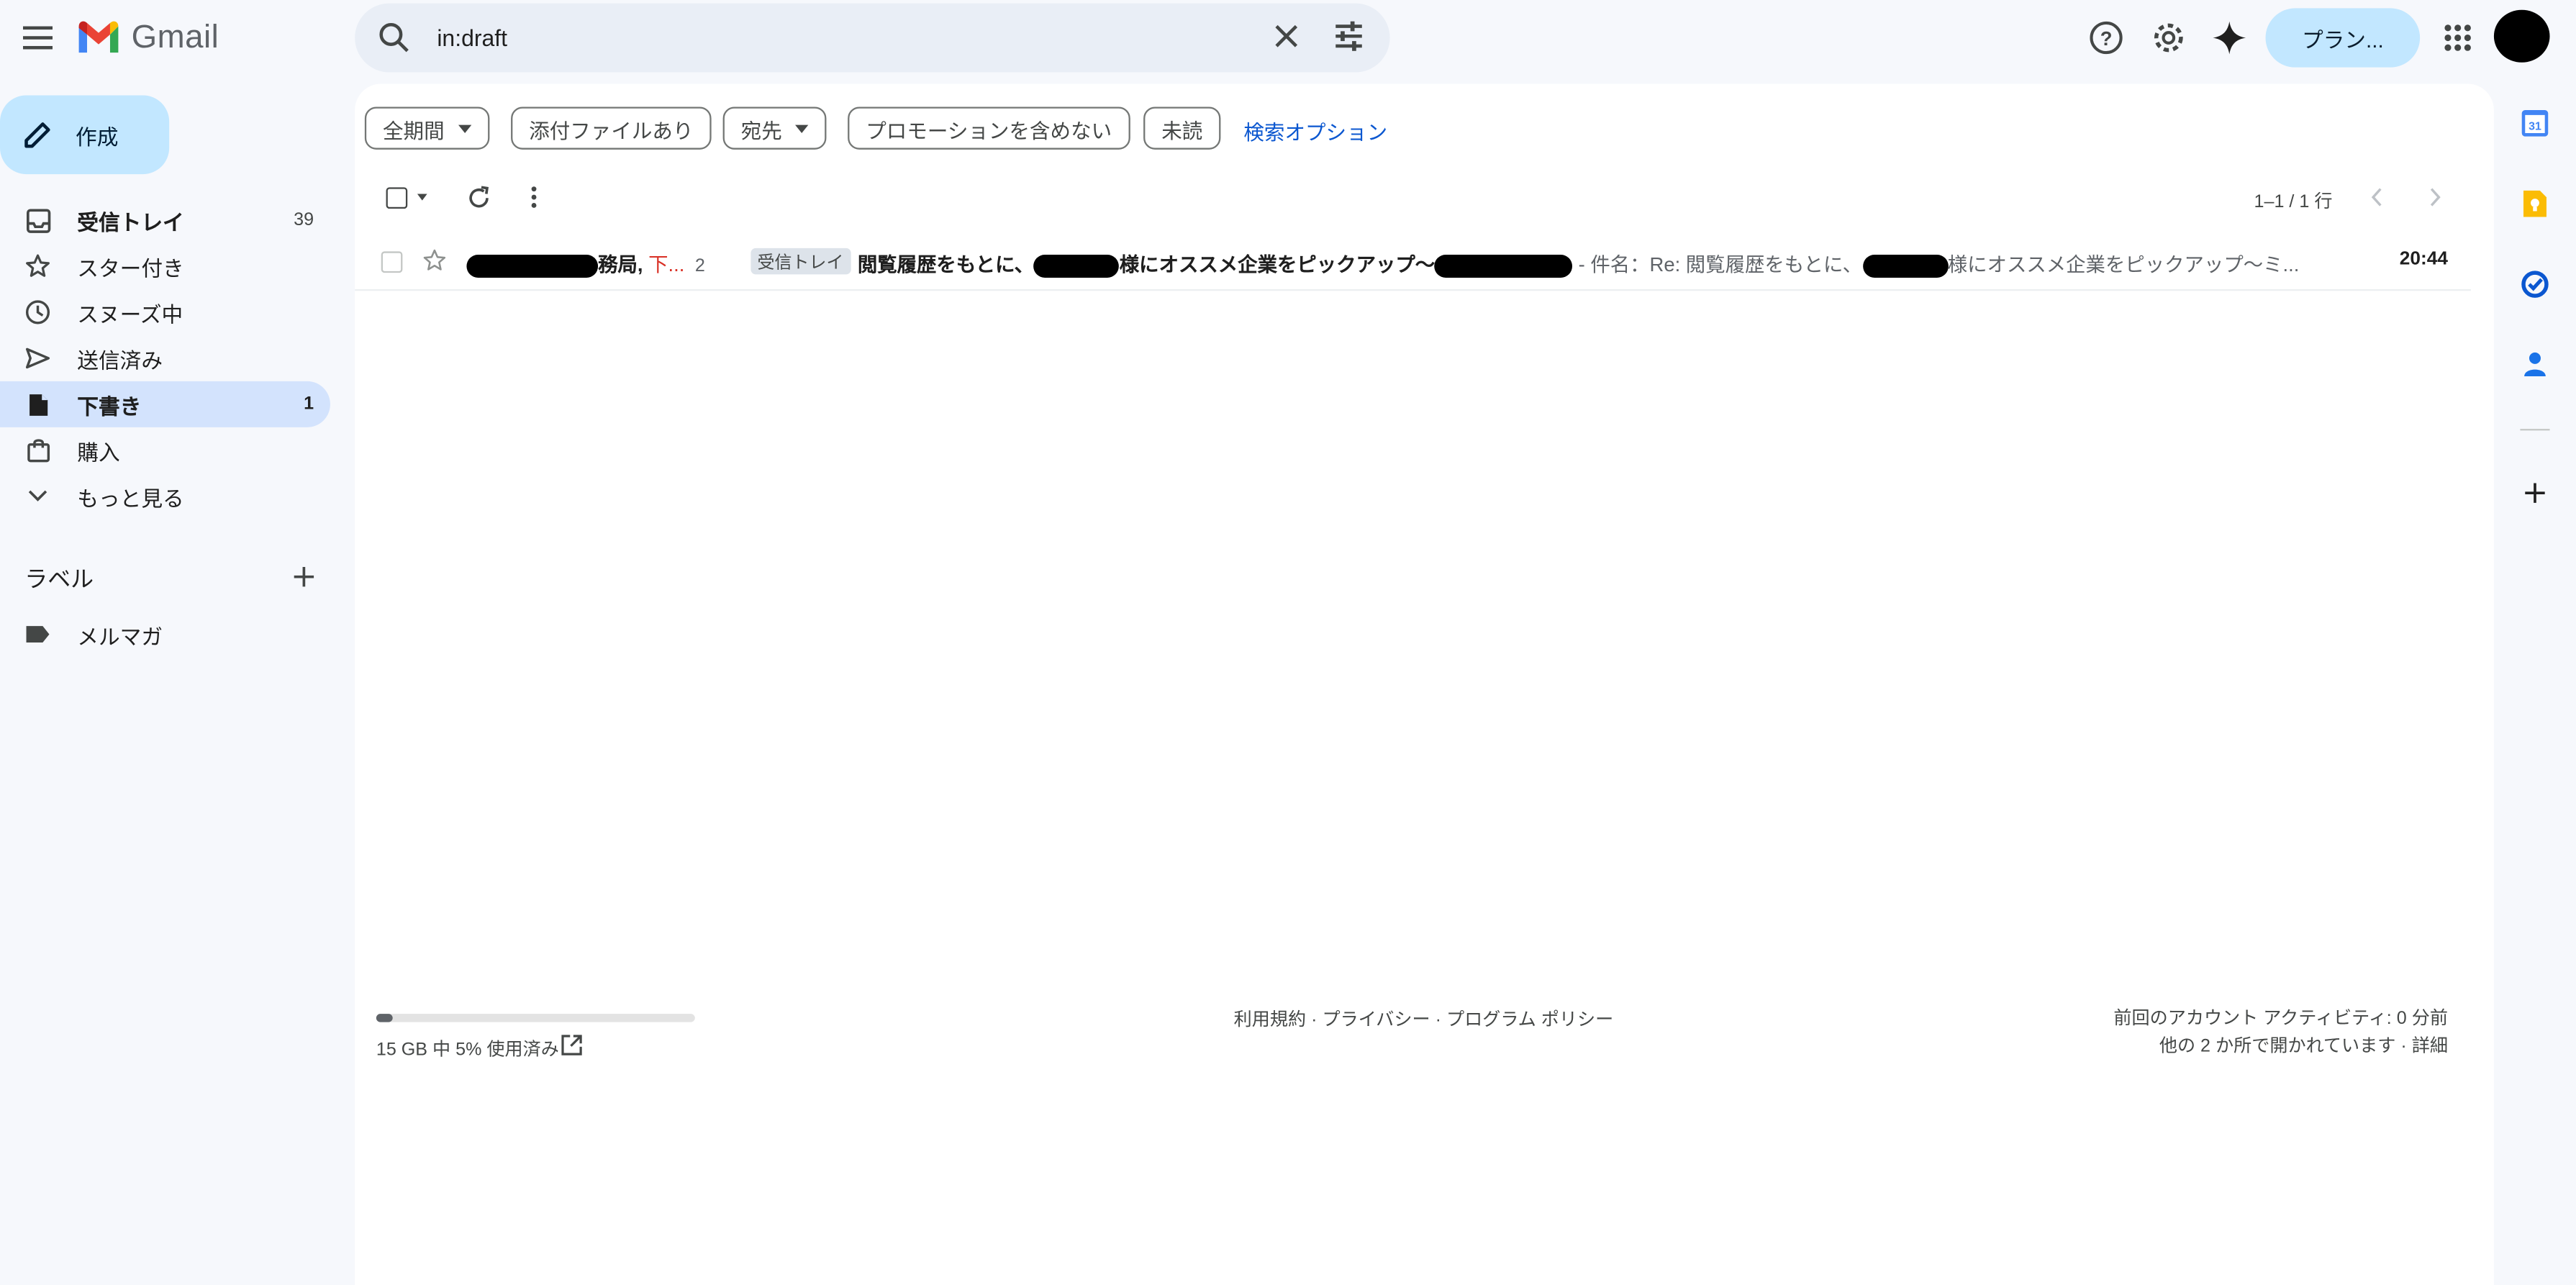 The image size is (2576, 1285). Describe the element at coordinates (37, 220) in the screenshot. I see `inbox-icon` at that location.